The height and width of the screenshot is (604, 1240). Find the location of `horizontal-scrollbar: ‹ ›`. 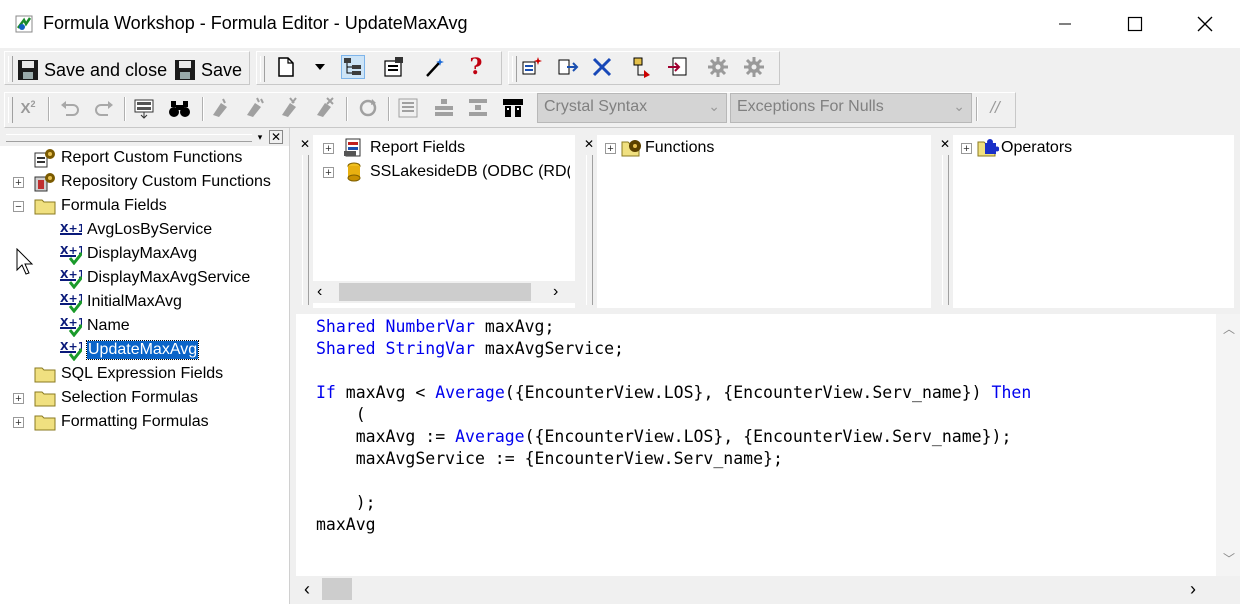

horizontal-scrollbar: ‹ › is located at coordinates (444, 292).